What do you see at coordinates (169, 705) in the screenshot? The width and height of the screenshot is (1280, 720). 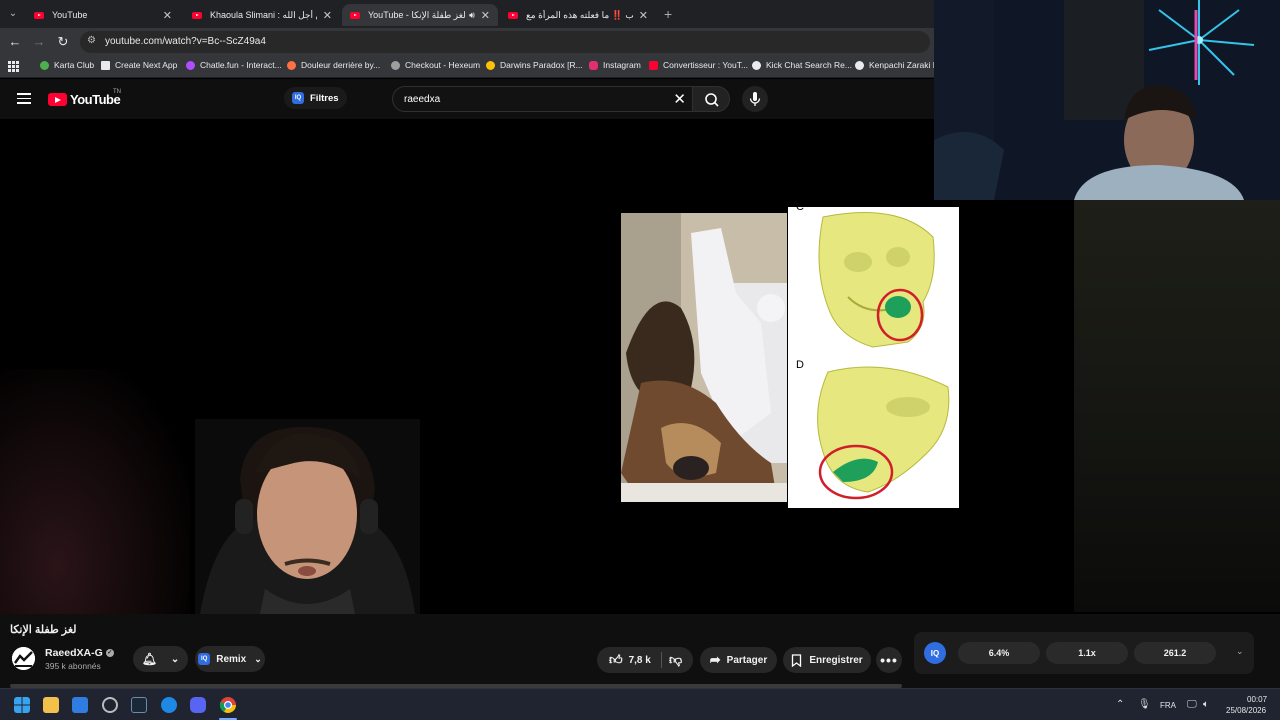 I see `edge-icon` at bounding box center [169, 705].